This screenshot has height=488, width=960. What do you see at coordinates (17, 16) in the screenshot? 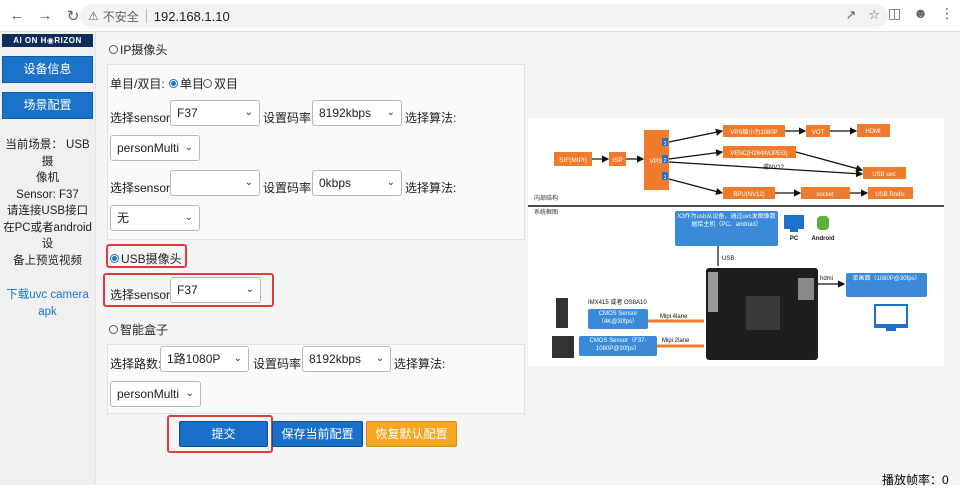
I see `back-icon: ←` at bounding box center [17, 16].